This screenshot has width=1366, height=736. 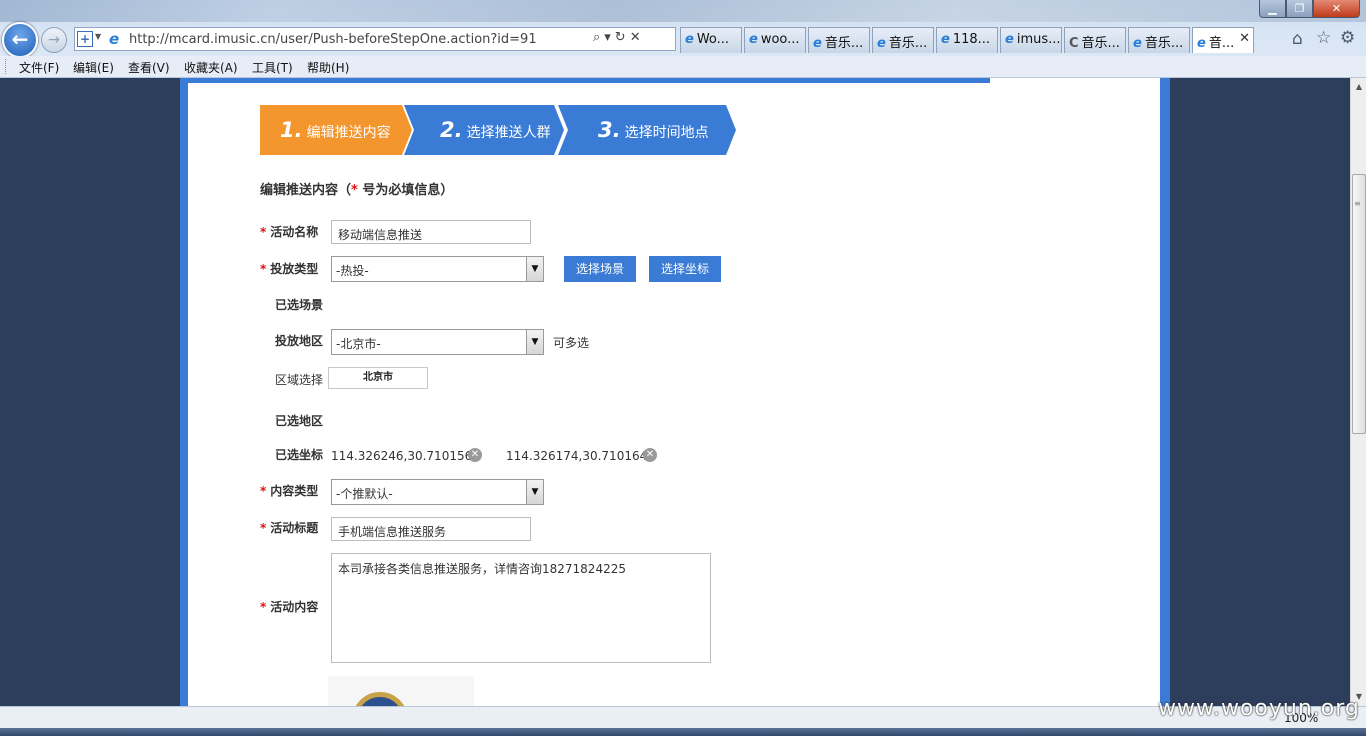 I want to click on step-select-time-place: 3. 选择时间地点, so click(x=647, y=130).